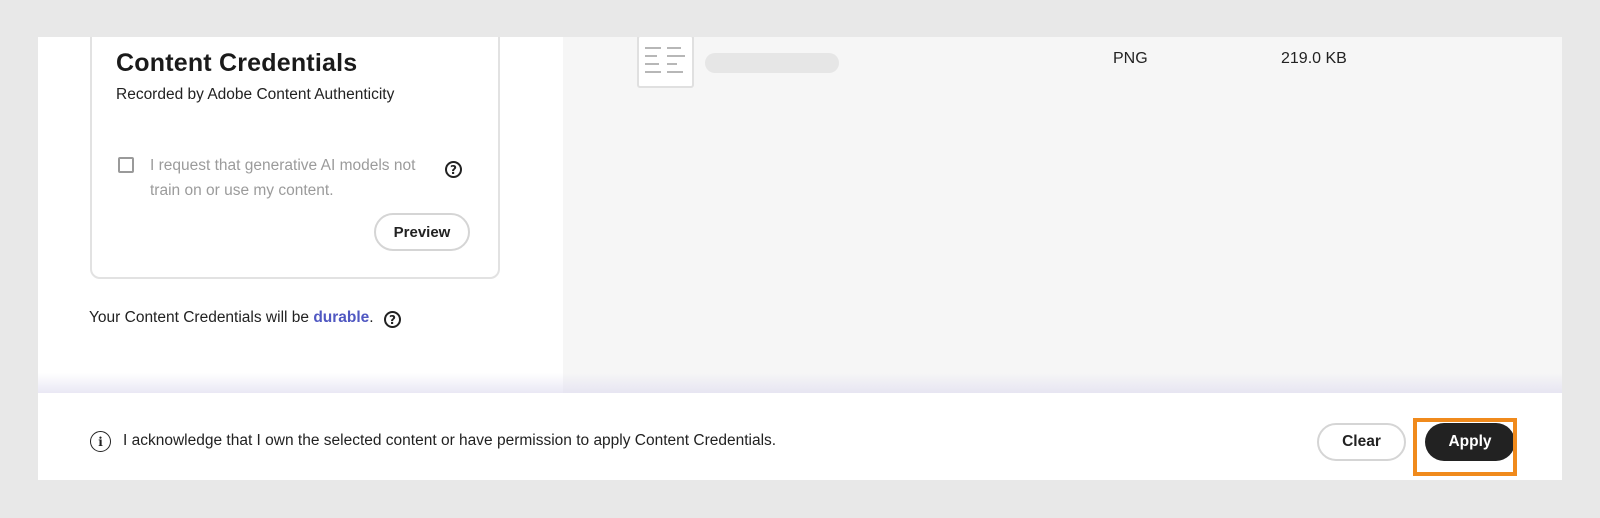 The height and width of the screenshot is (518, 1600). Describe the element at coordinates (1470, 442) in the screenshot. I see `apply-button: Apply` at that location.